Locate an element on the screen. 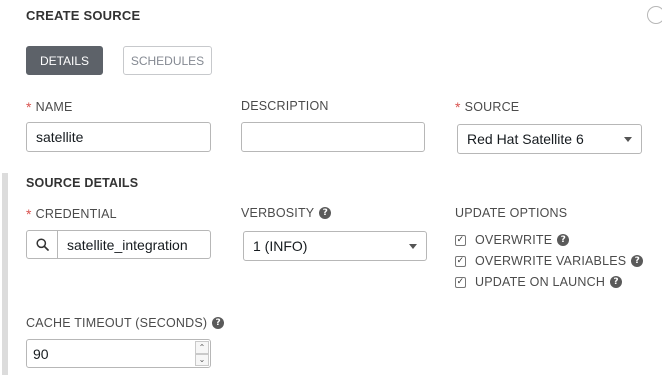  source-select: Red Hat Satellite 6 is located at coordinates (549, 139).